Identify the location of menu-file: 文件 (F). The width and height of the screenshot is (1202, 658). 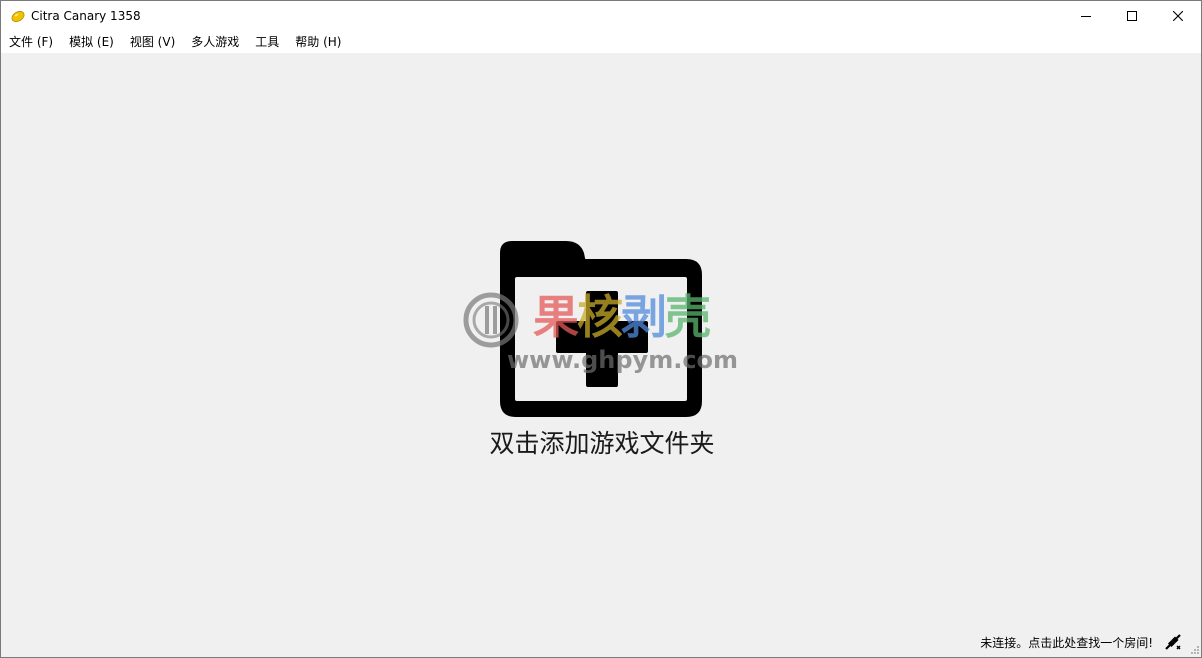
(31, 42).